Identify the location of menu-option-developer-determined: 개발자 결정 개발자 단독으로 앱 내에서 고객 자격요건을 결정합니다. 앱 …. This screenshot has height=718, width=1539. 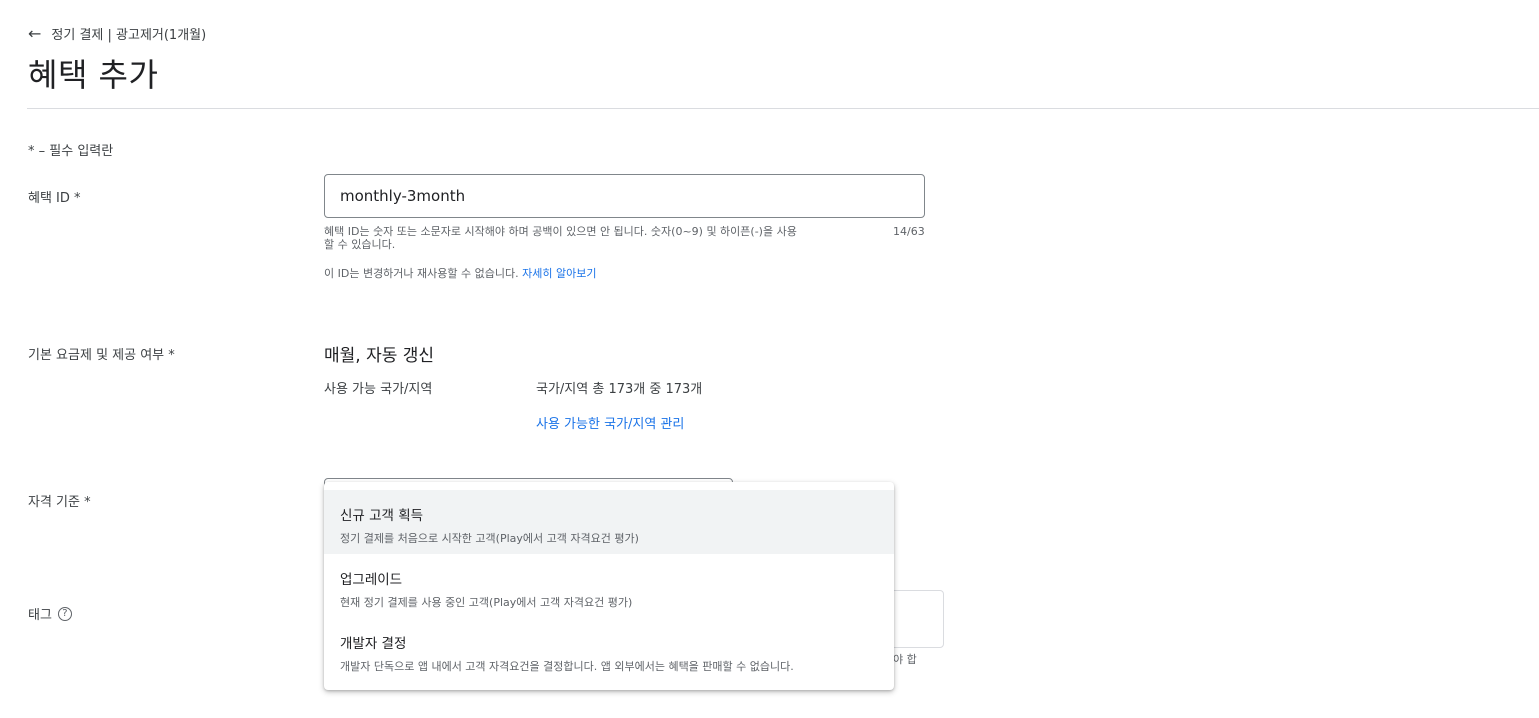
(609, 650).